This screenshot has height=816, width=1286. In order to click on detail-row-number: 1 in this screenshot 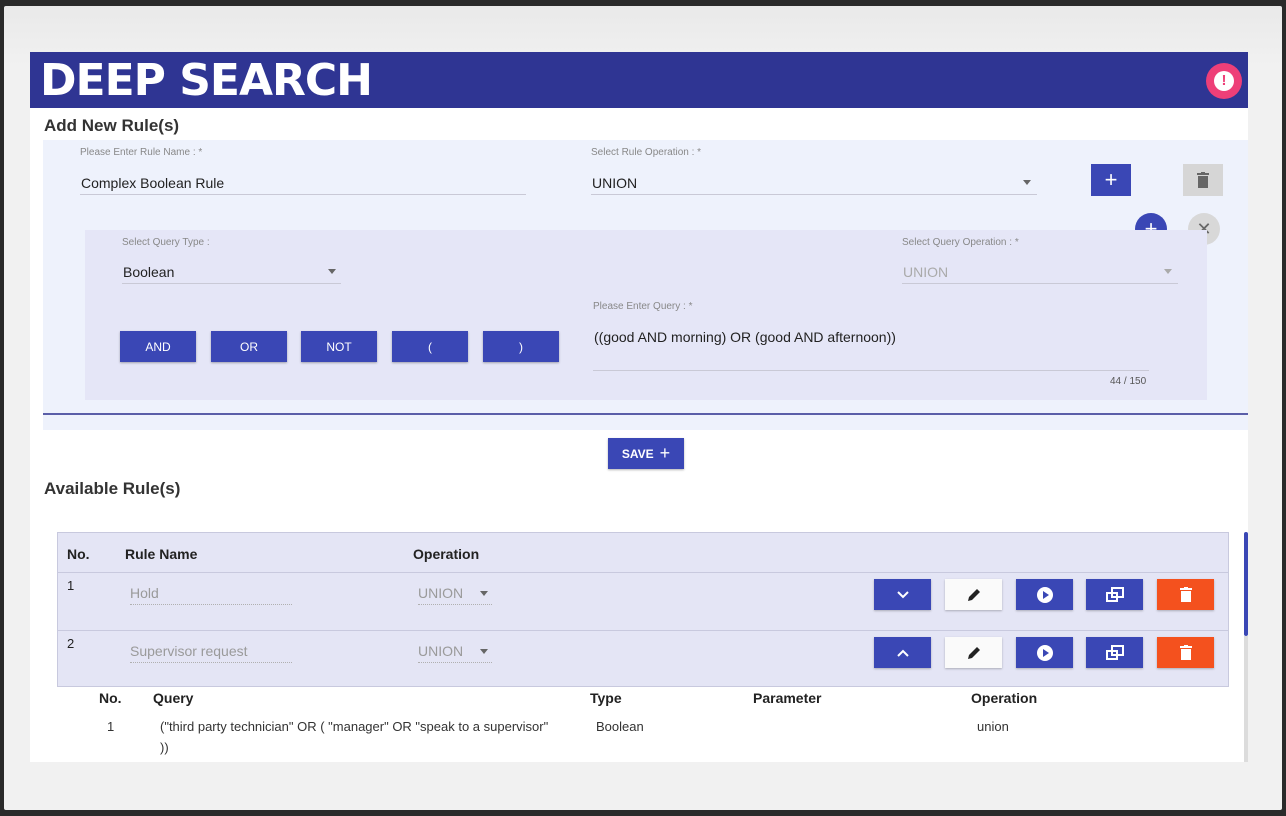, I will do `click(111, 726)`.